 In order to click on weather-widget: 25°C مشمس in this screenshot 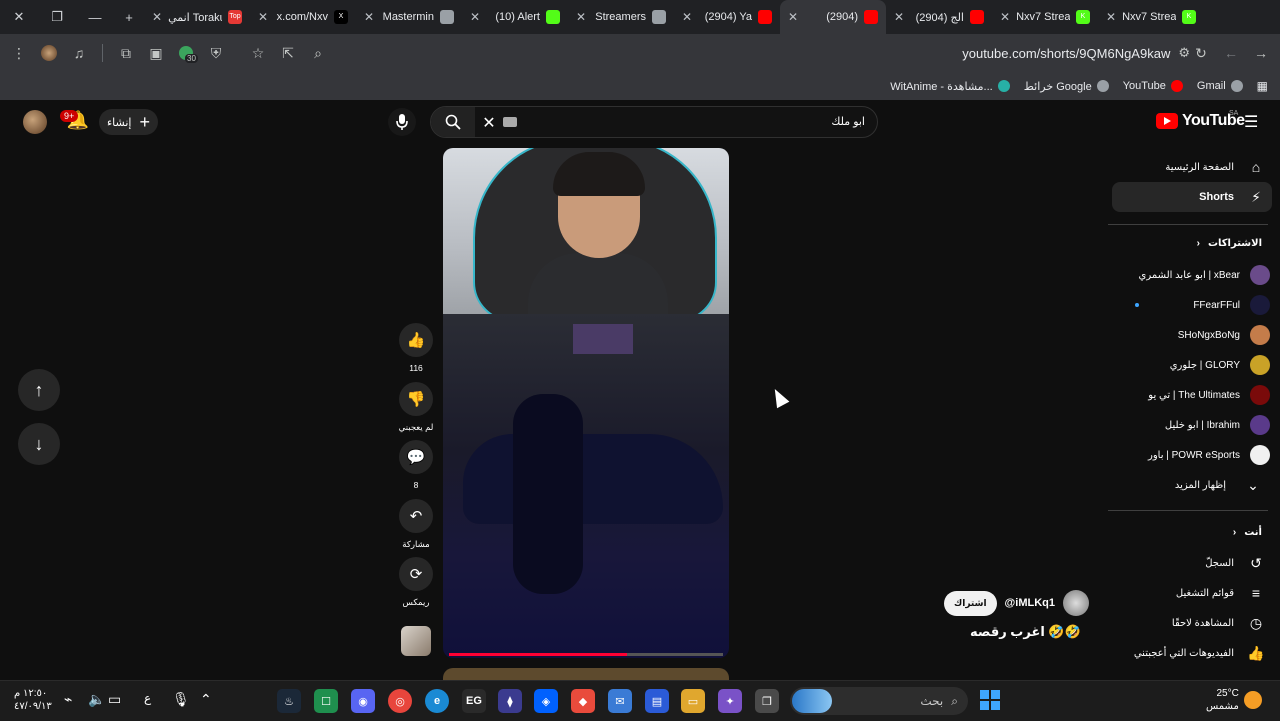, I will do `click(1222, 700)`.